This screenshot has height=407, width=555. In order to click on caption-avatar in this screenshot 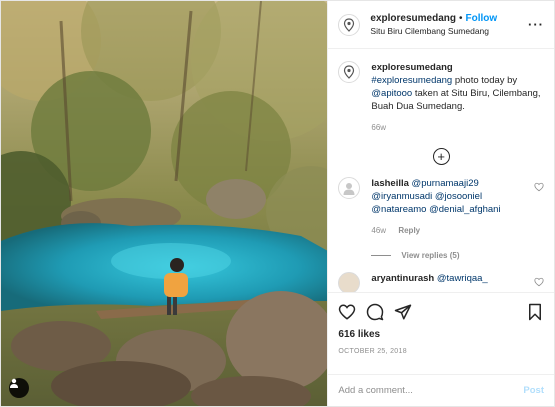, I will do `click(349, 72)`.